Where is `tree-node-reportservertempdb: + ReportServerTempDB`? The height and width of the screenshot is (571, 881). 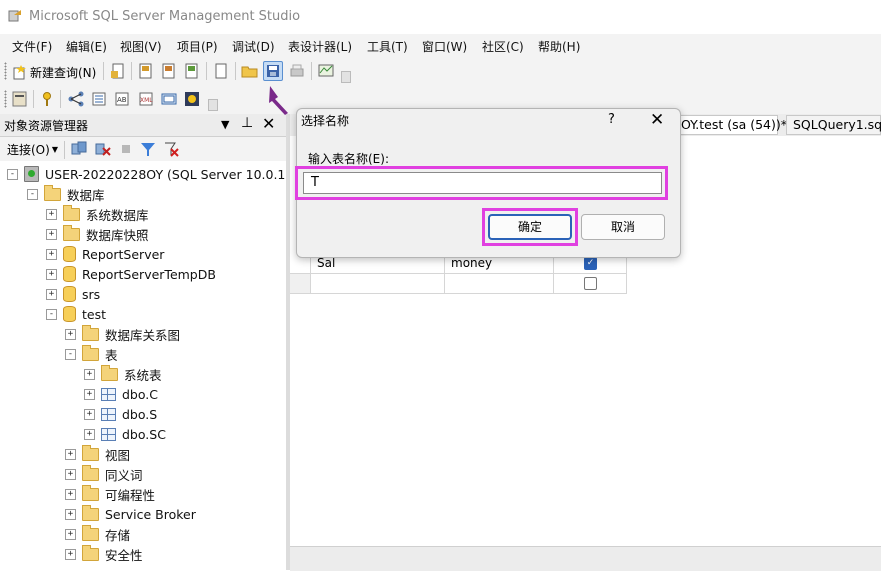
tree-node-reportservertempdb: + ReportServerTempDB is located at coordinates (131, 274).